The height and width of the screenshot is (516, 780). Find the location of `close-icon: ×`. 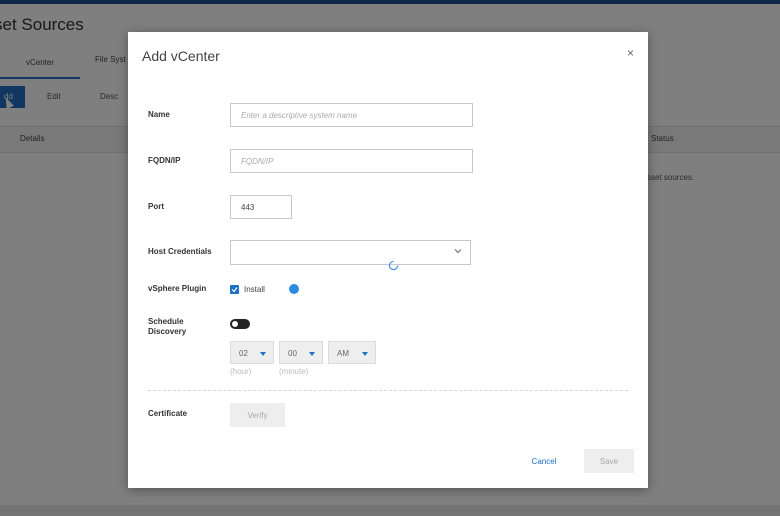

close-icon: × is located at coordinates (632, 53).